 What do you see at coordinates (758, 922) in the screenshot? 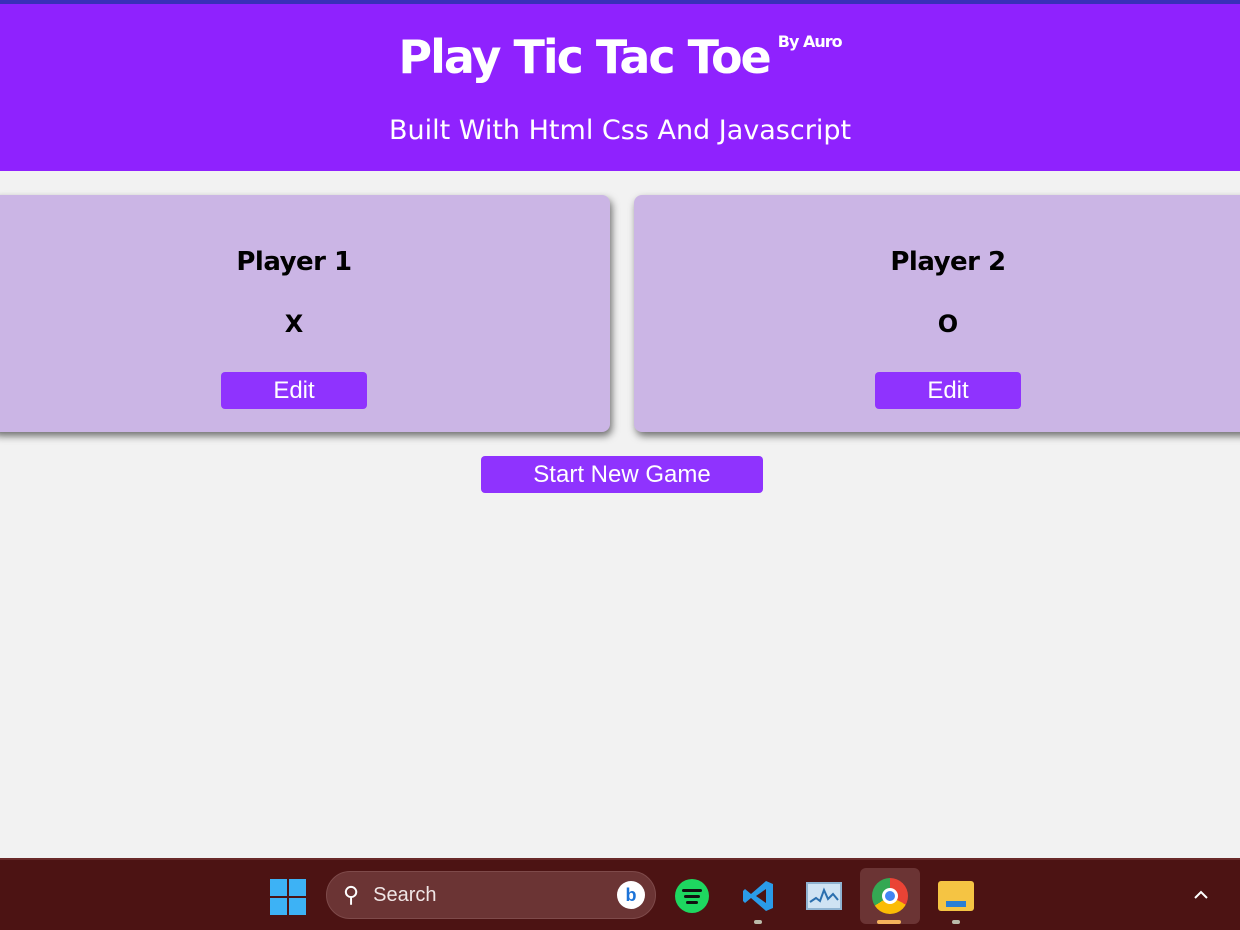
I see `vscode-running-indicator` at bounding box center [758, 922].